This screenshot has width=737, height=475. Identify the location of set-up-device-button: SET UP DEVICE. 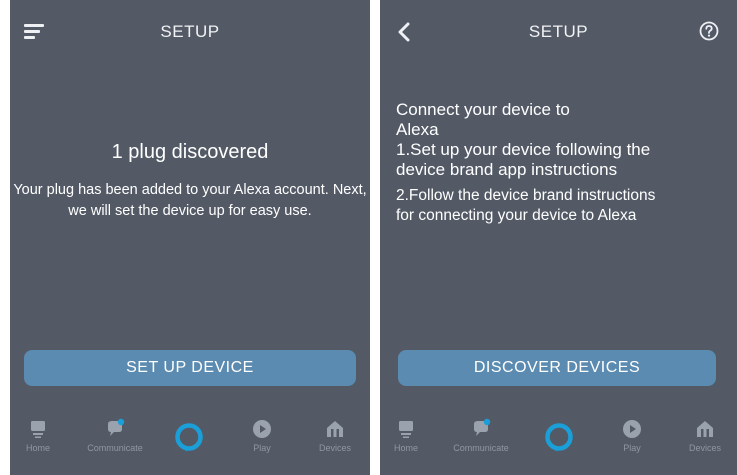
(190, 368).